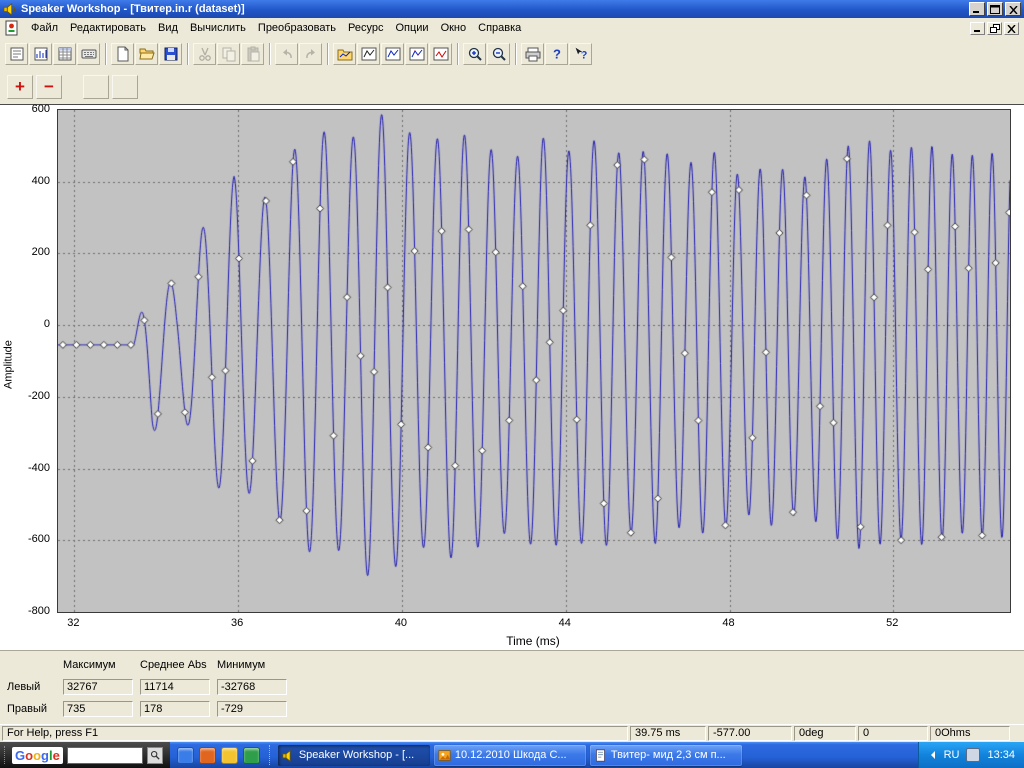  I want to click on redo-button, so click(310, 54).